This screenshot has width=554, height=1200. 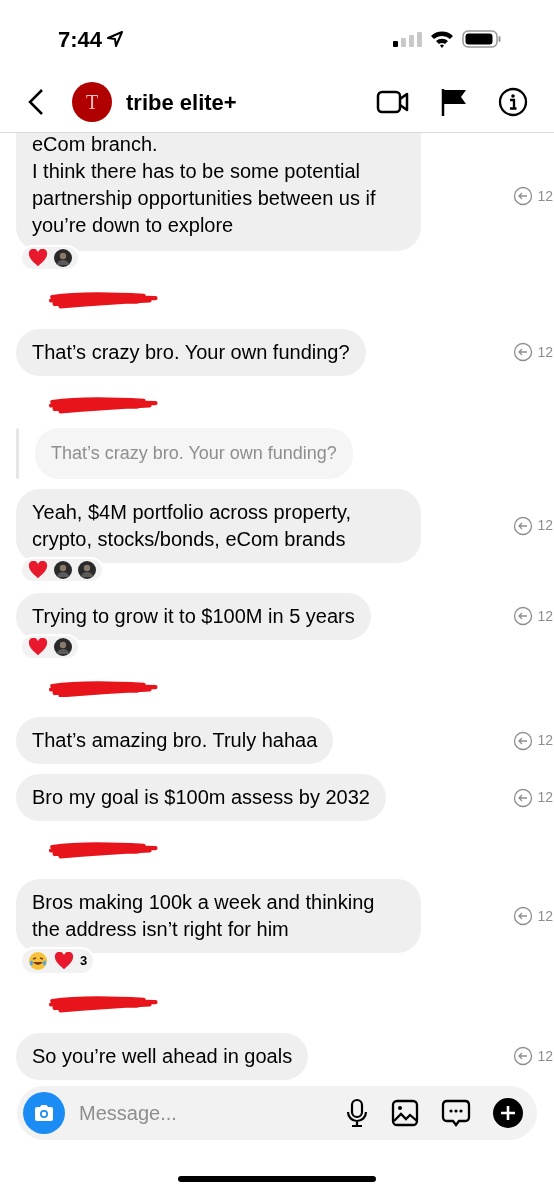 I want to click on chat-title: tribe elite+, so click(x=181, y=102).